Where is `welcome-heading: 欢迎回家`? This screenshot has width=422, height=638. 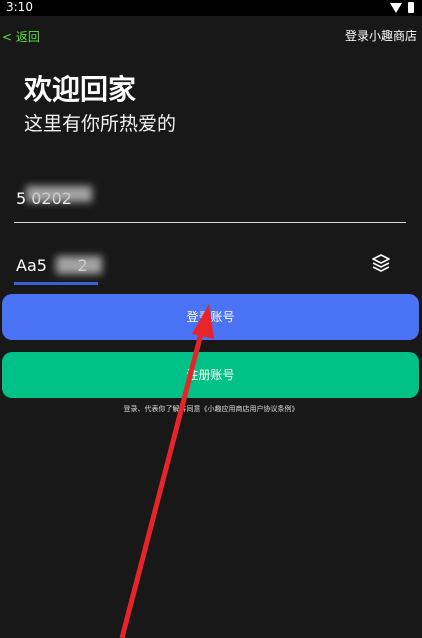
welcome-heading: 欢迎回家 is located at coordinates (80, 89).